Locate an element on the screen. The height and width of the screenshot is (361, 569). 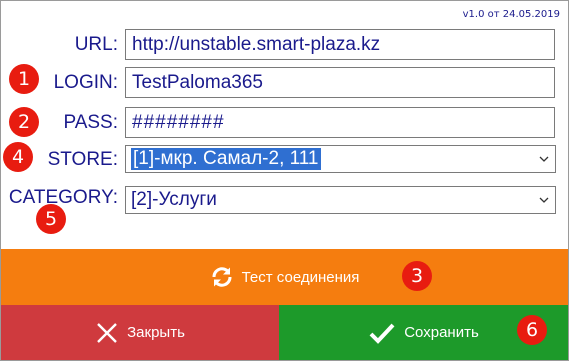
test-connection-label: Тест соединения is located at coordinates (300, 277).